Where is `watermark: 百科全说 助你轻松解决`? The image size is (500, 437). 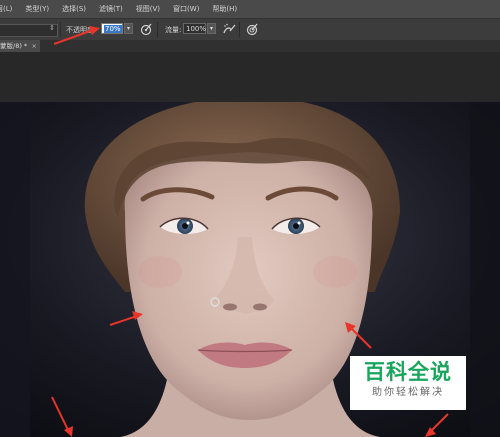
watermark: 百科全说 助你轻松解决 is located at coordinates (408, 383).